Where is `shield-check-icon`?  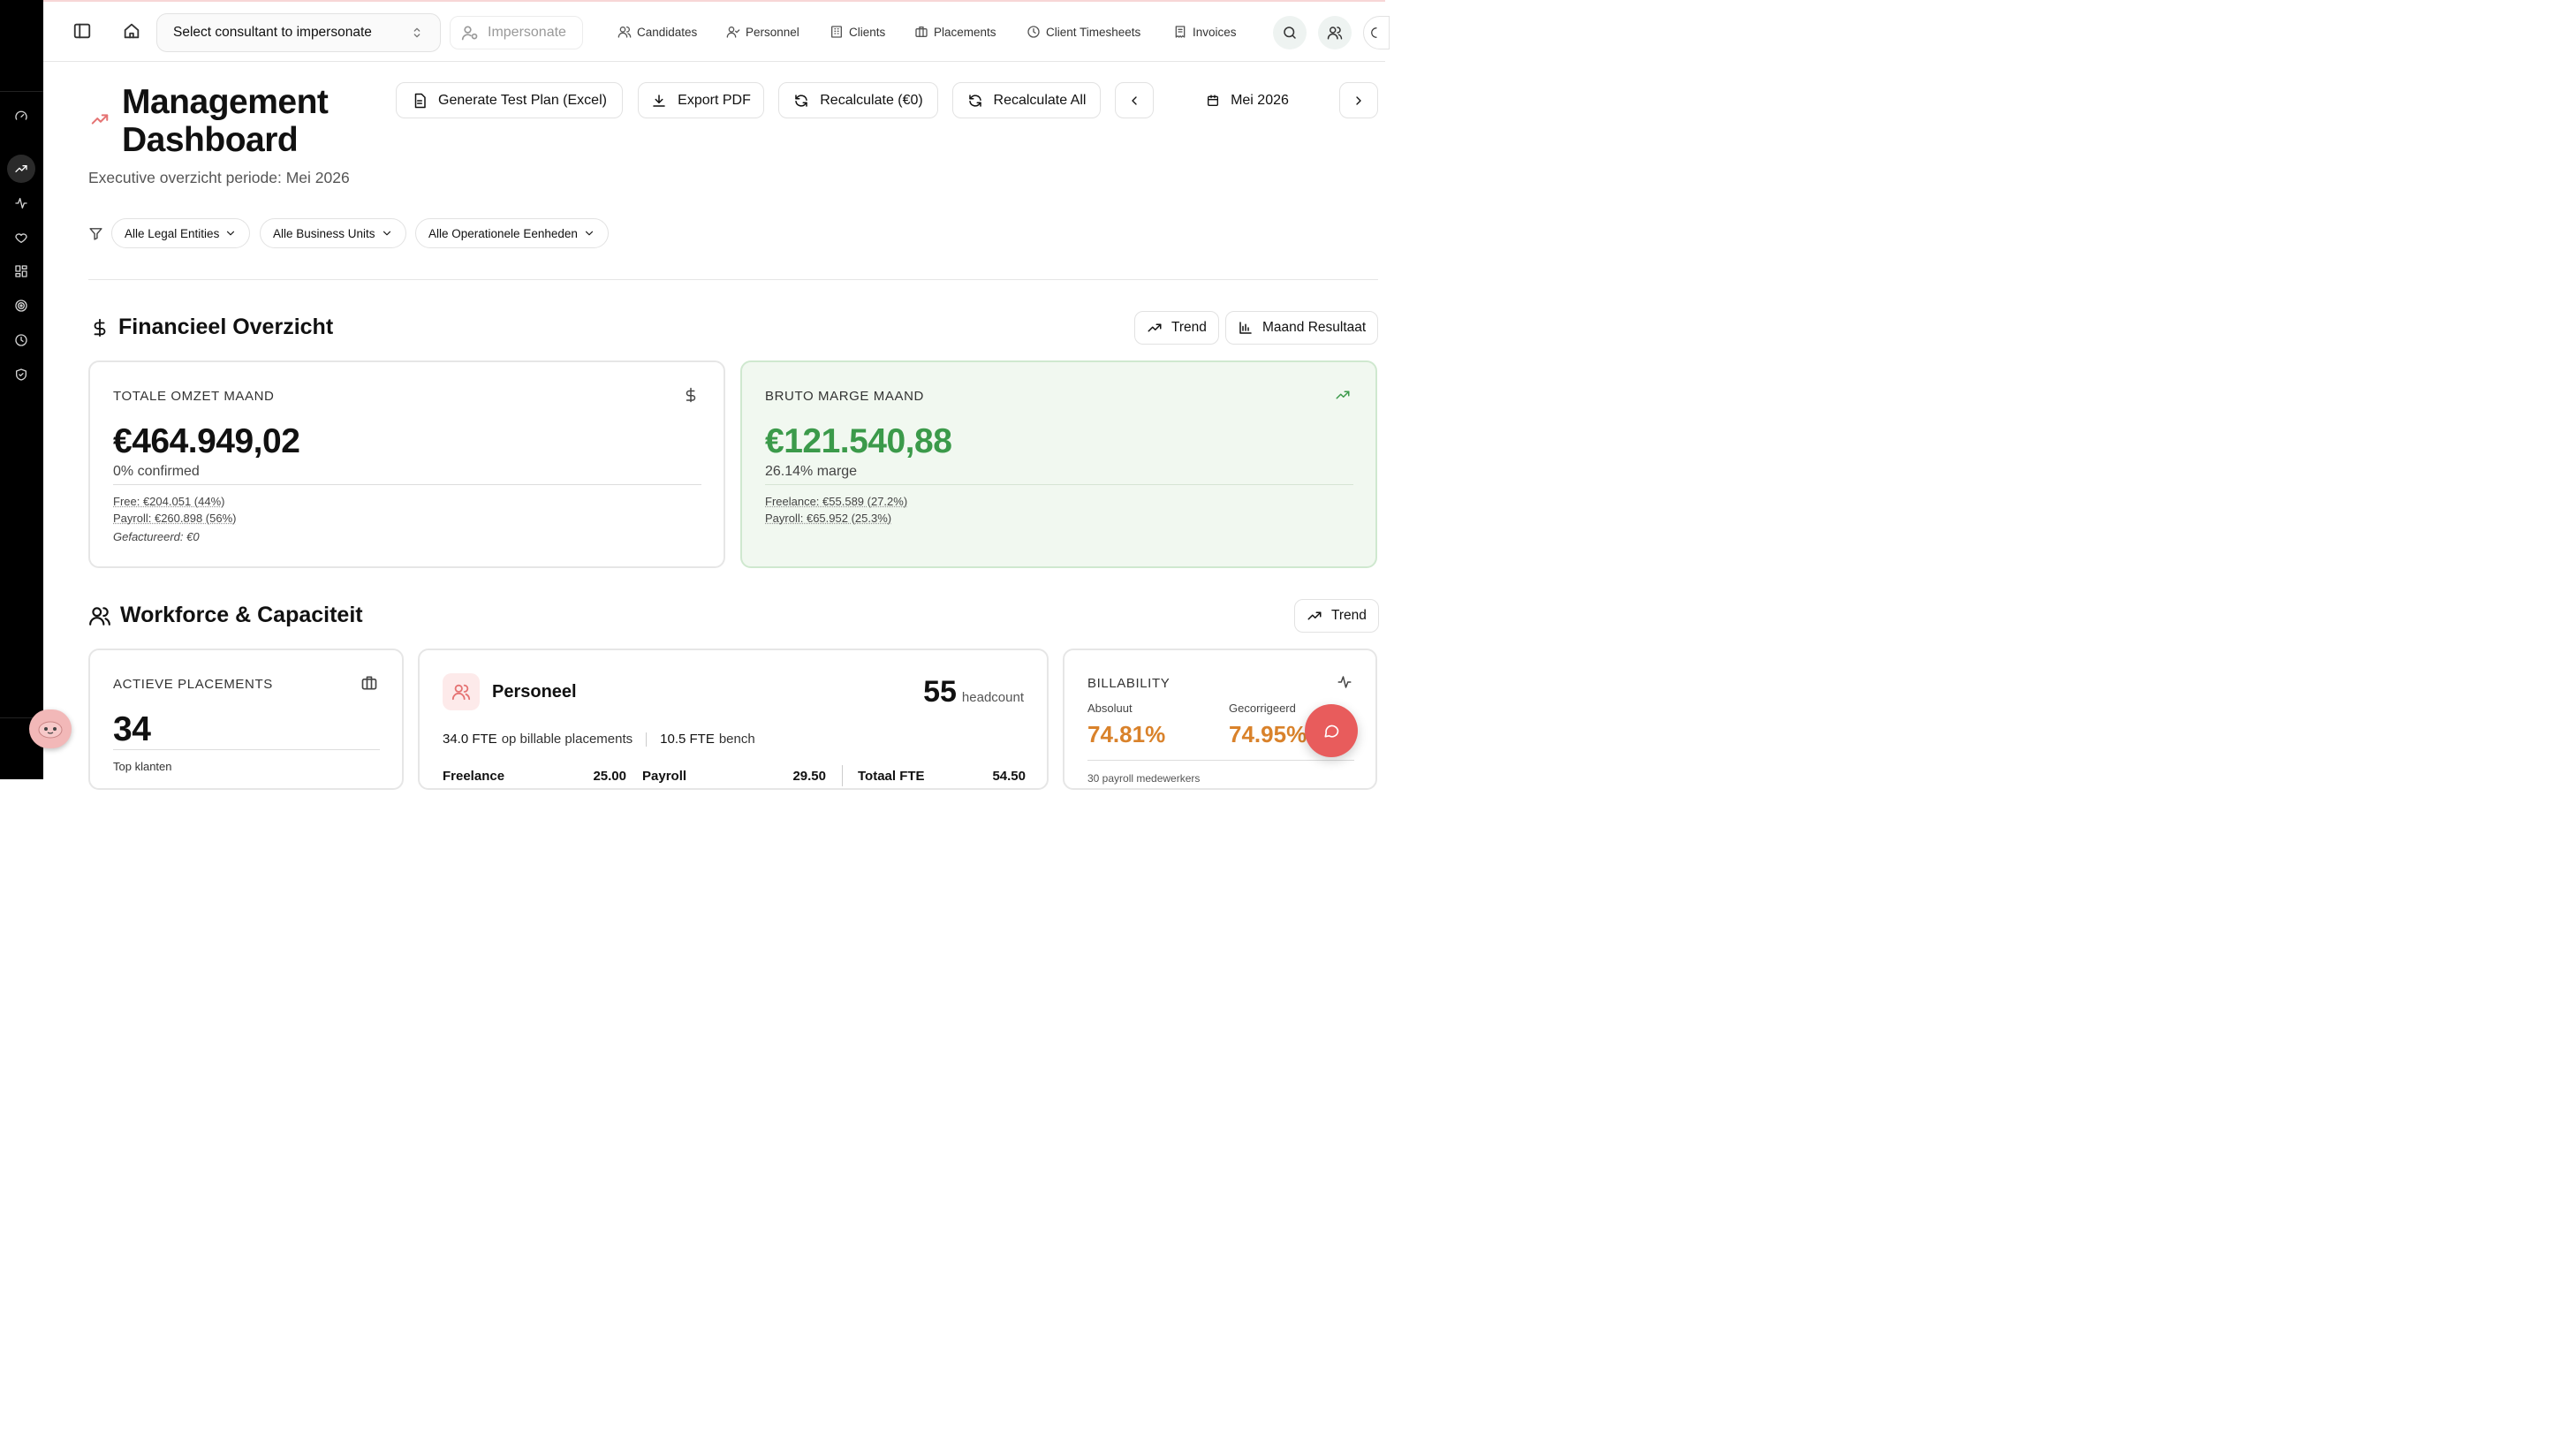
shield-check-icon is located at coordinates (21, 374).